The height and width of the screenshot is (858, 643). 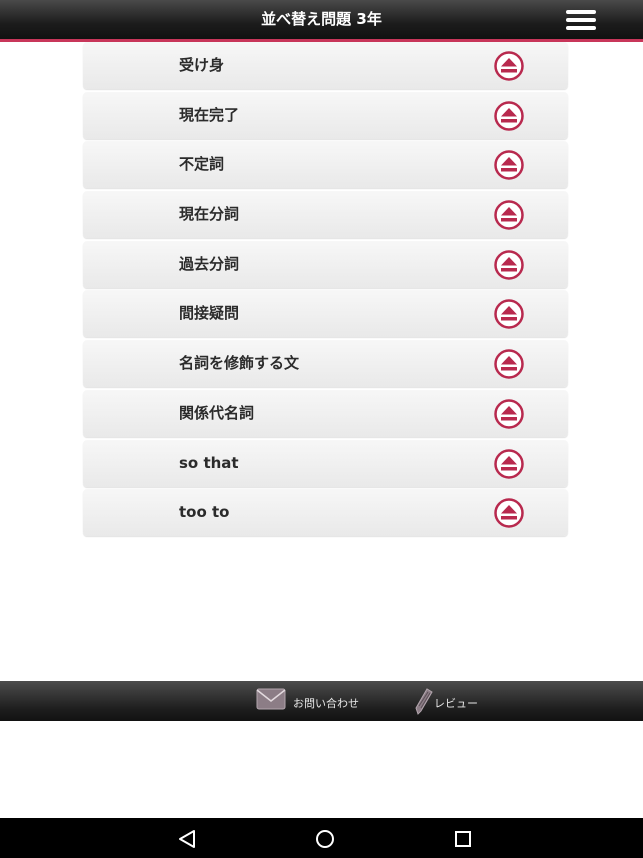 I want to click on footer-bar: お問い合わせ レビュー, so click(x=321, y=701).